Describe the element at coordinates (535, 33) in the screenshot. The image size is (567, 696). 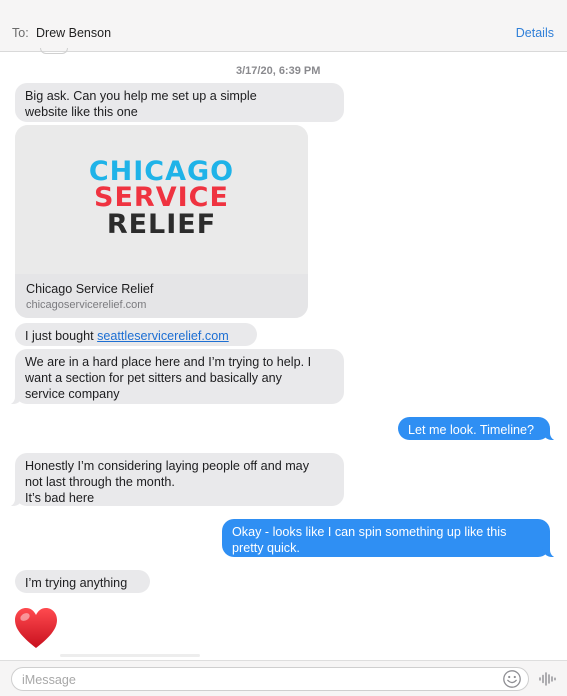
I see `details-button: Details` at that location.